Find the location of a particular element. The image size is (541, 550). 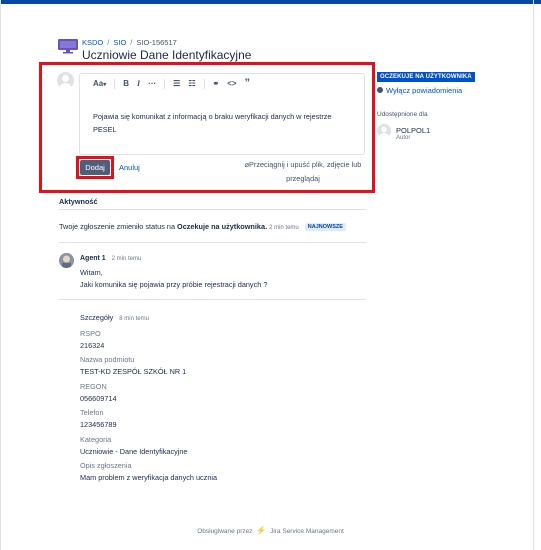

field-value: Uczniowie - Dane Identyfikacyjne is located at coordinates (134, 451).